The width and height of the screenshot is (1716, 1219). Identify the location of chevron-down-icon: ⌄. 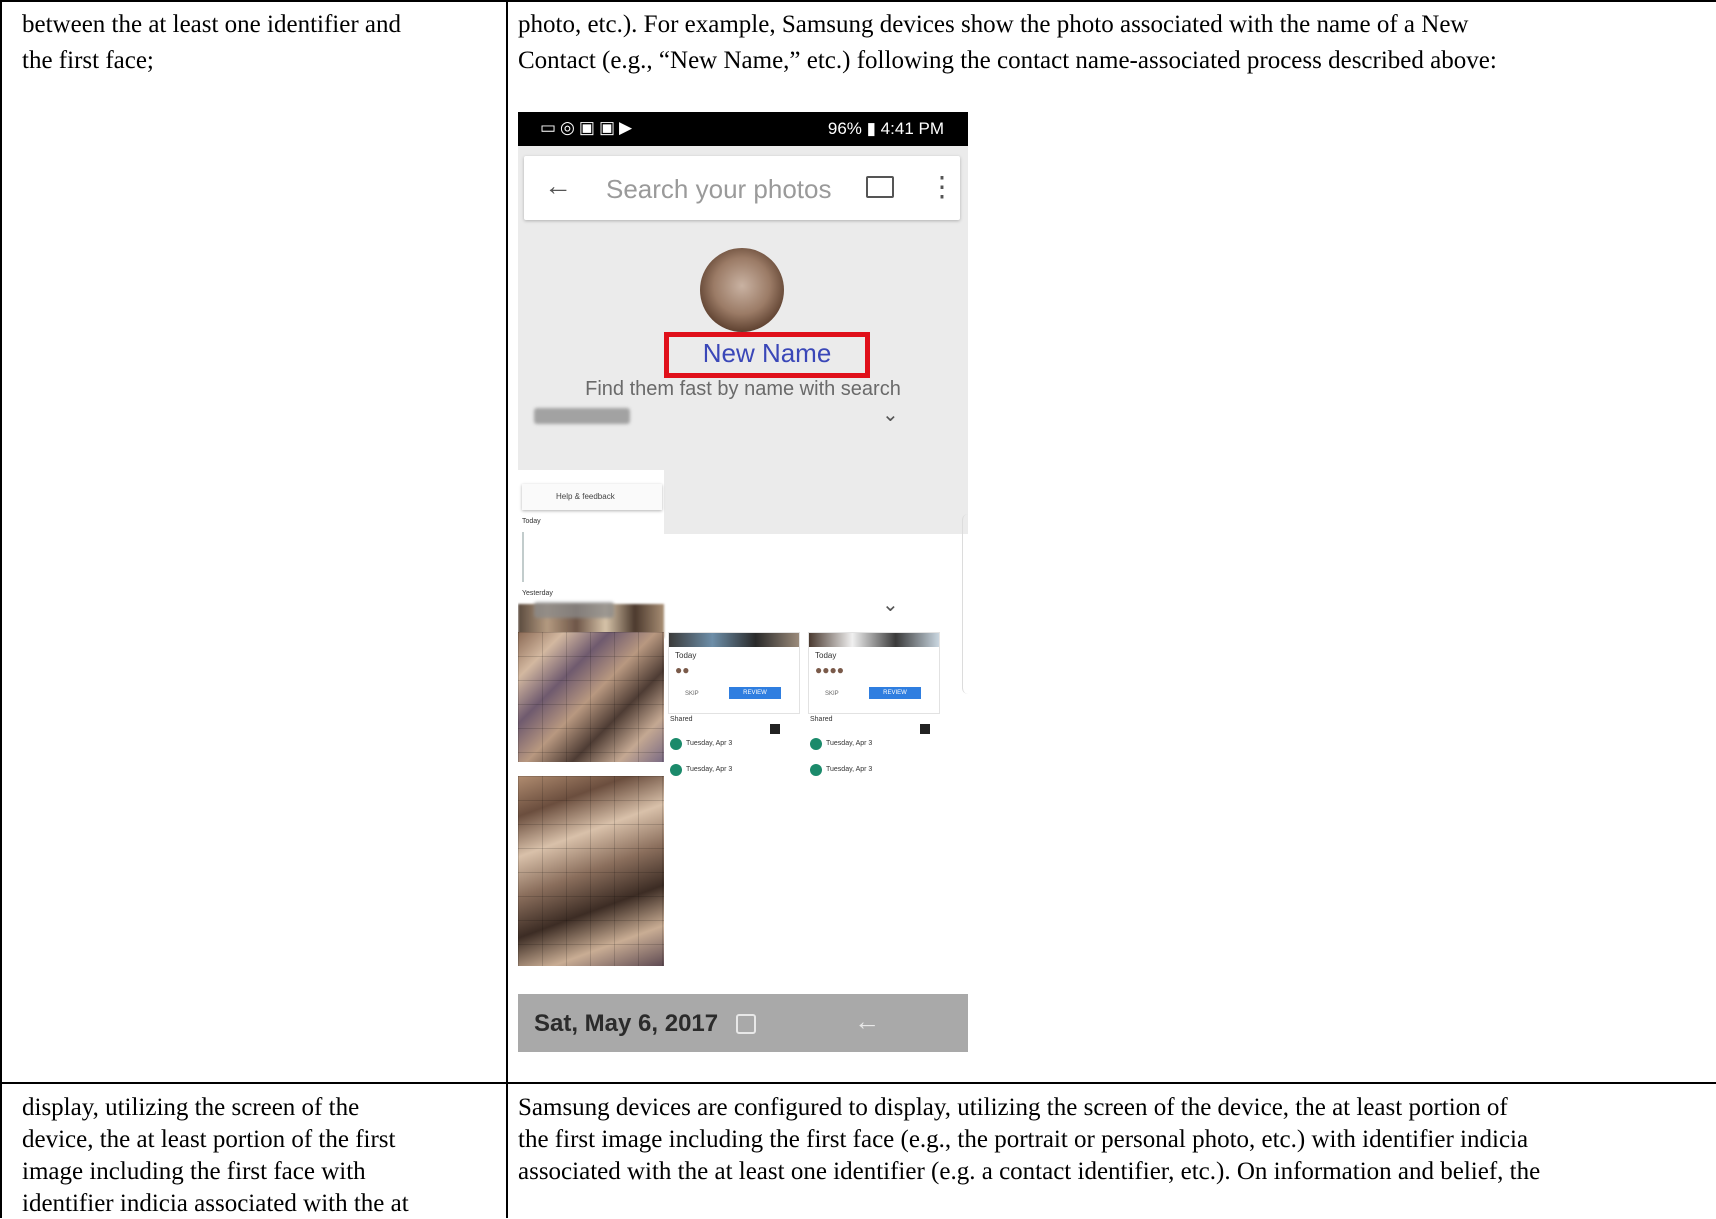
(890, 414).